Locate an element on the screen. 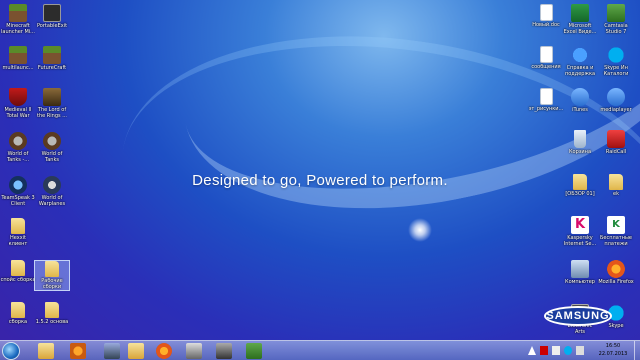 The image size is (640, 360). desktop-icon-sborka: сборка is located at coordinates (18, 313).